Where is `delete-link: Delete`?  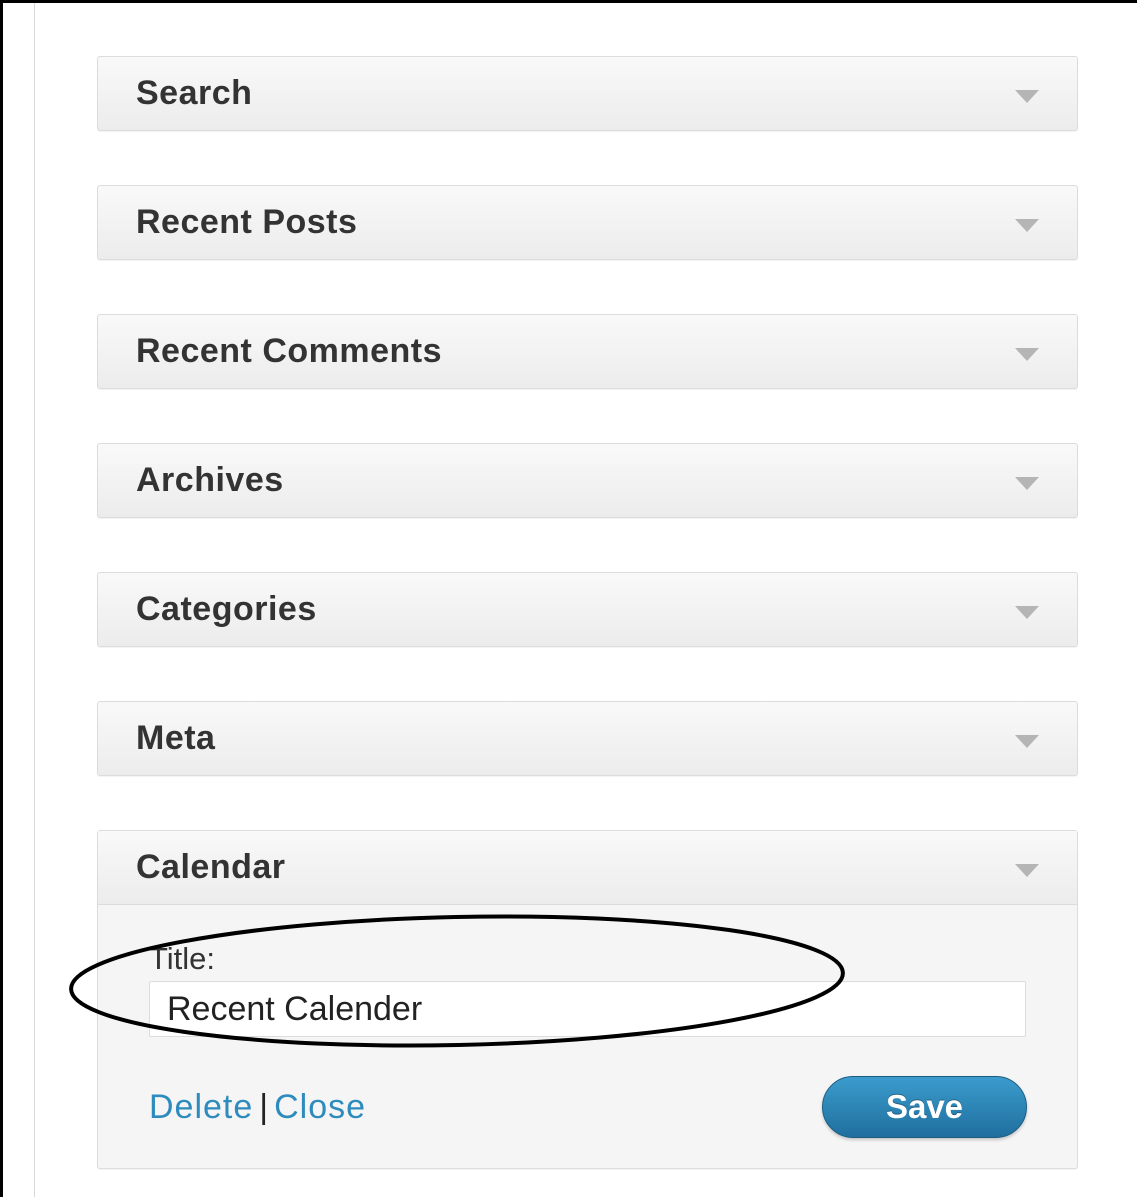 delete-link: Delete is located at coordinates (201, 1107).